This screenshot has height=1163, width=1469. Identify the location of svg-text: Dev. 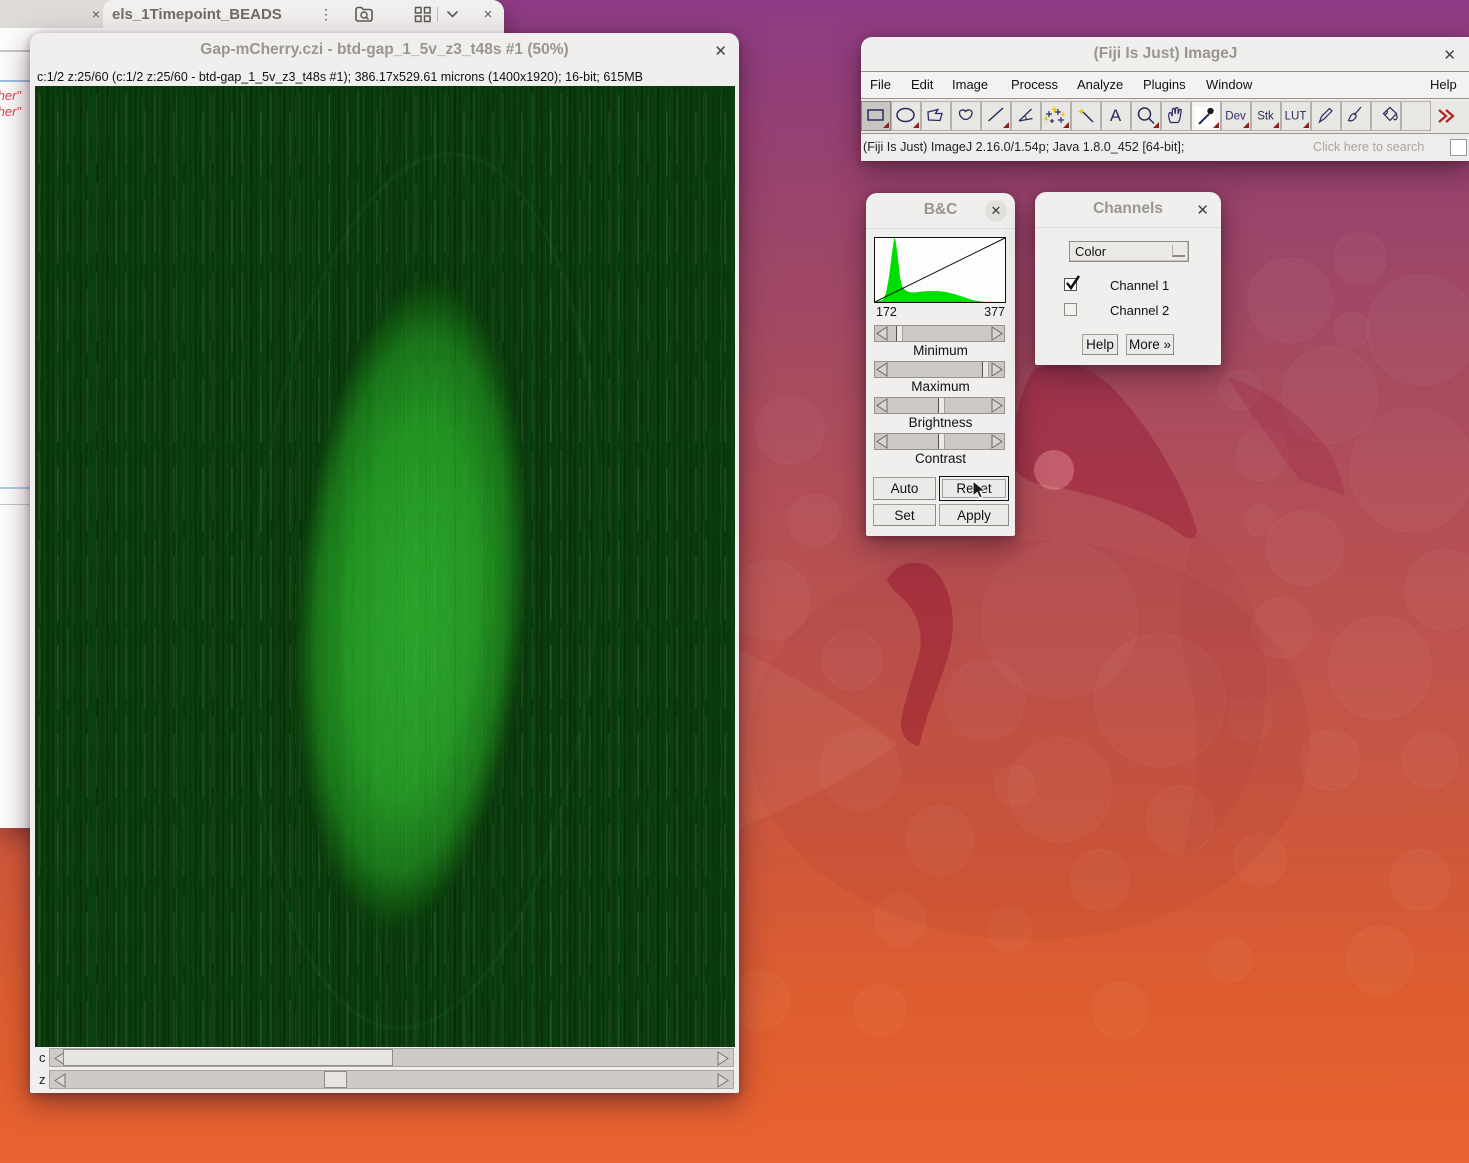
(1235, 117).